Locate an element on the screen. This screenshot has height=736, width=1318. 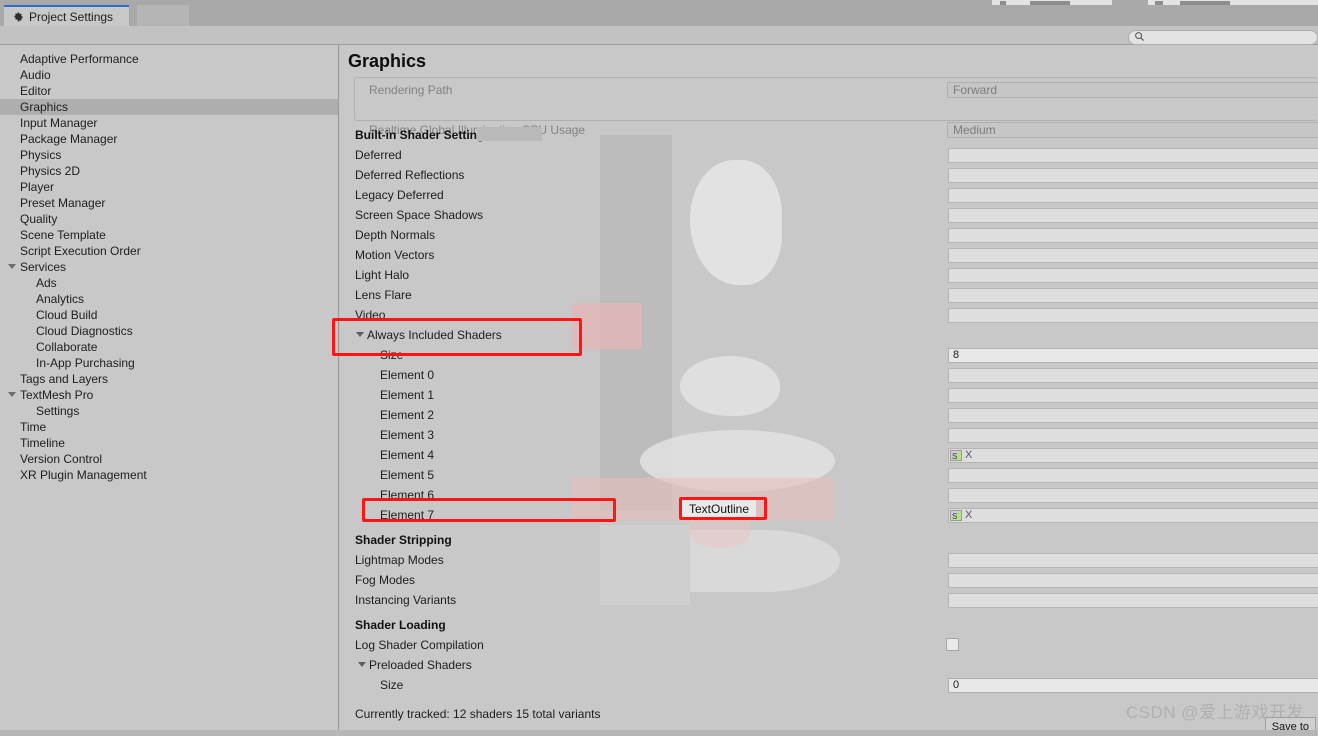
sidebar-item-settings: Settings is located at coordinates (169, 411).